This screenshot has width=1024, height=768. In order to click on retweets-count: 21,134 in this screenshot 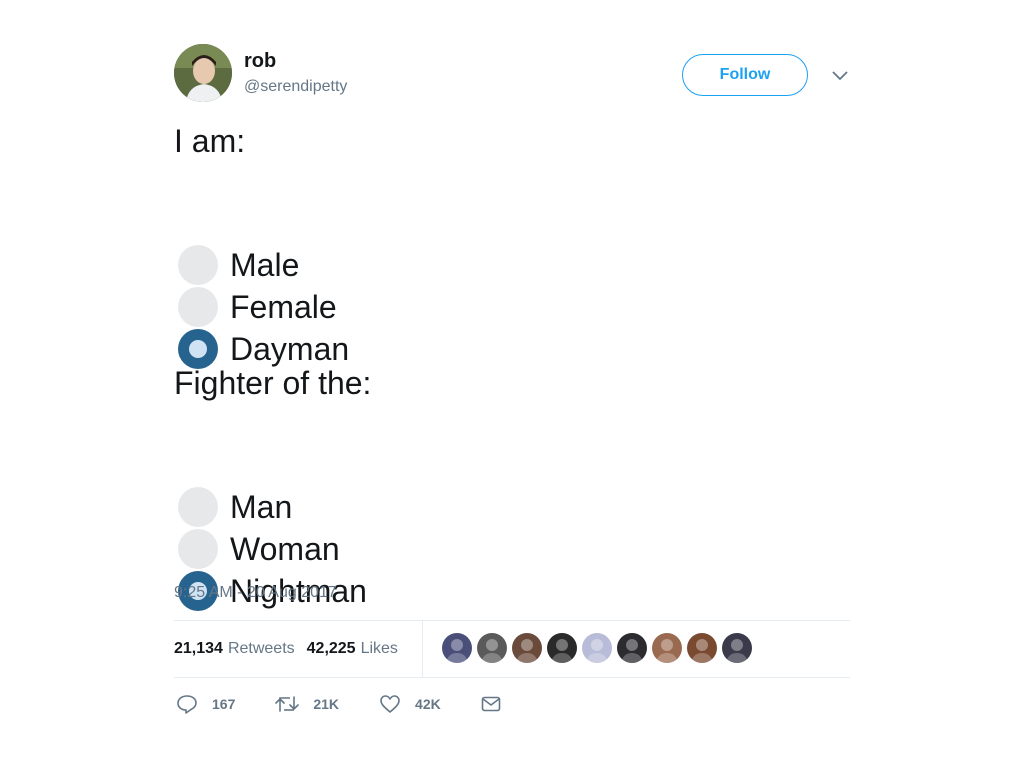, I will do `click(198, 649)`.